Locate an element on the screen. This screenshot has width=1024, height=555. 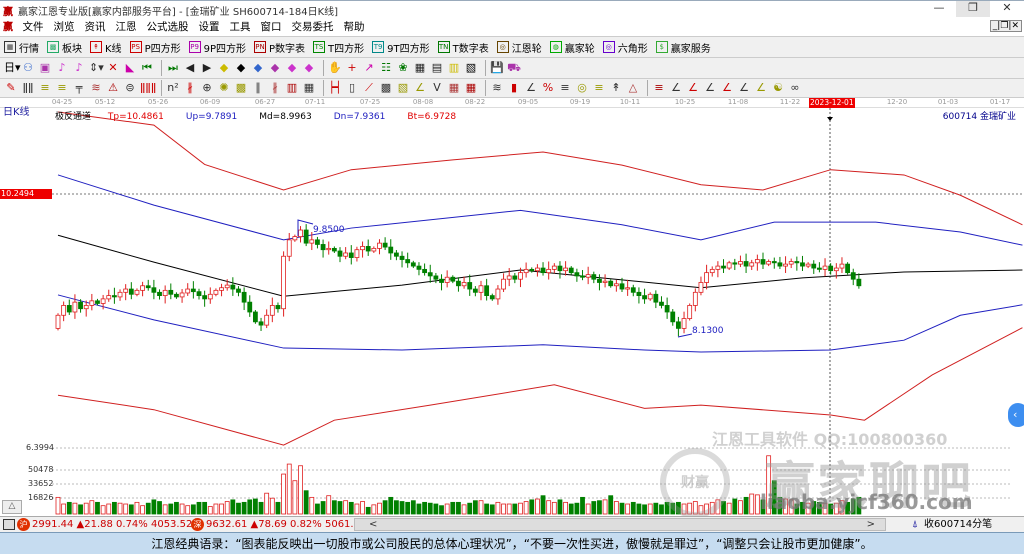
tick-detail-icon: ⍋ is located at coordinates (915, 524).